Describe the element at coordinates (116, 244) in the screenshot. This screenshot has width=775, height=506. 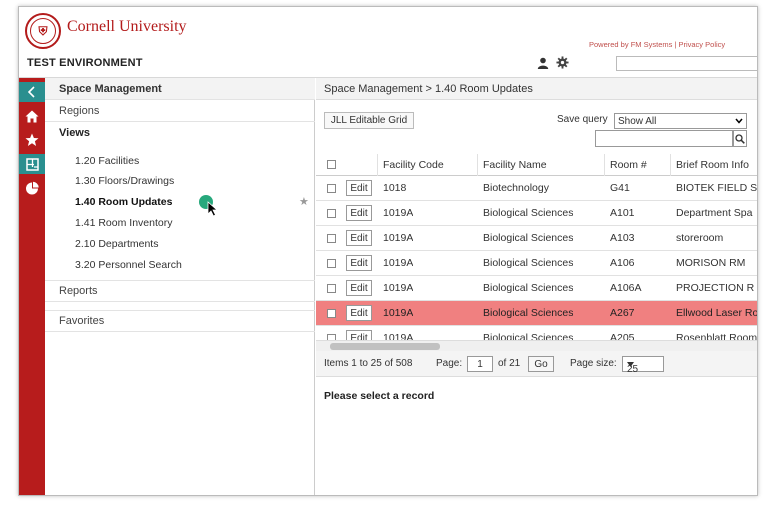
I see `sidebar-item-departments: 2.10 Departments` at that location.